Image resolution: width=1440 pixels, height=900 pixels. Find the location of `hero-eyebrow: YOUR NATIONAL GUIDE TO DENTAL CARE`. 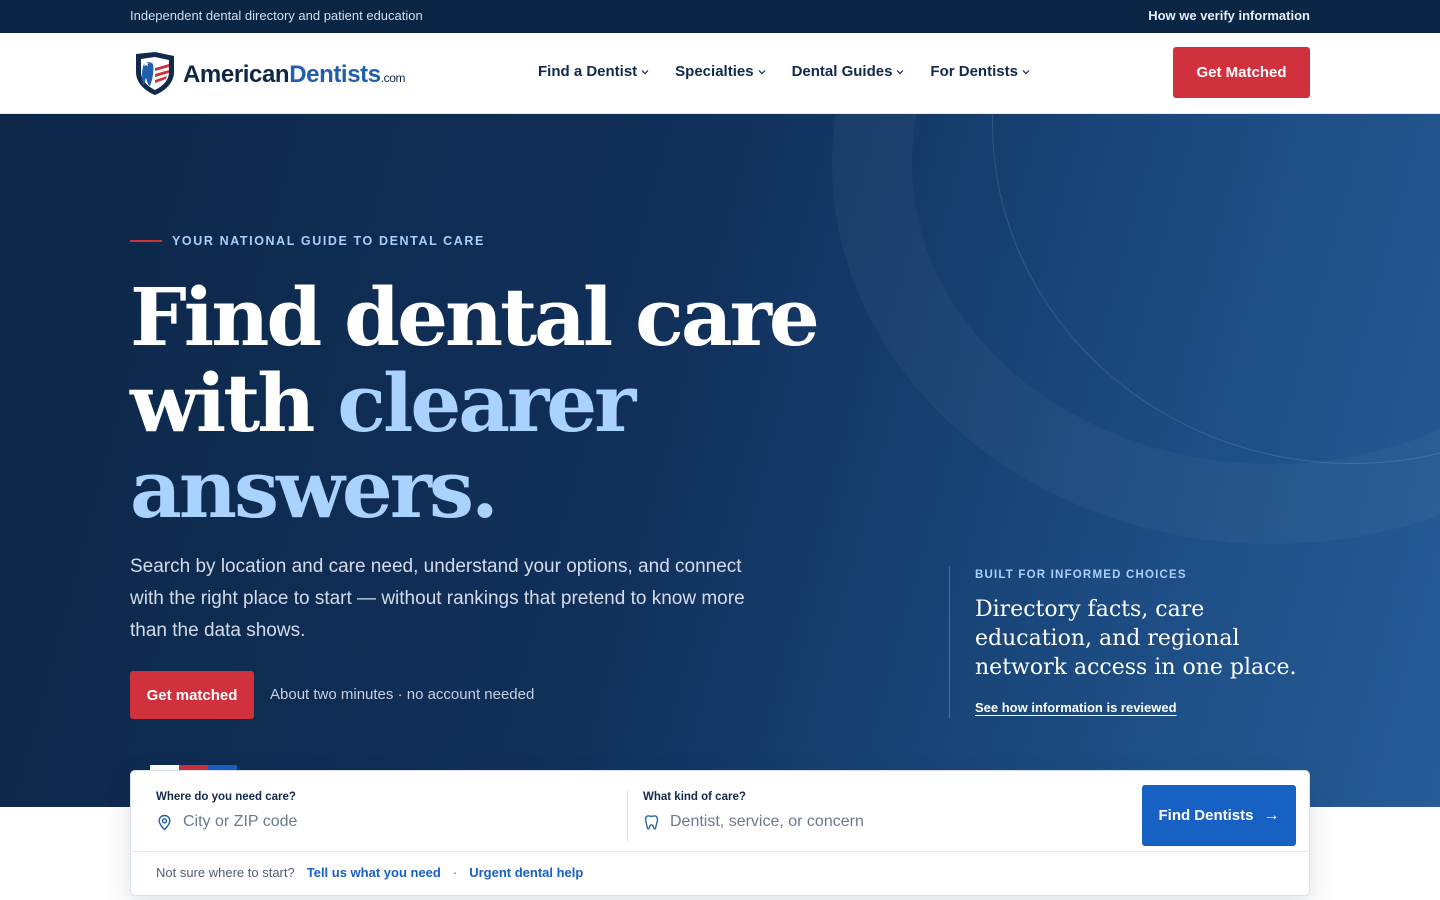

hero-eyebrow: YOUR NATIONAL GUIDE TO DENTAL CARE is located at coordinates (307, 241).